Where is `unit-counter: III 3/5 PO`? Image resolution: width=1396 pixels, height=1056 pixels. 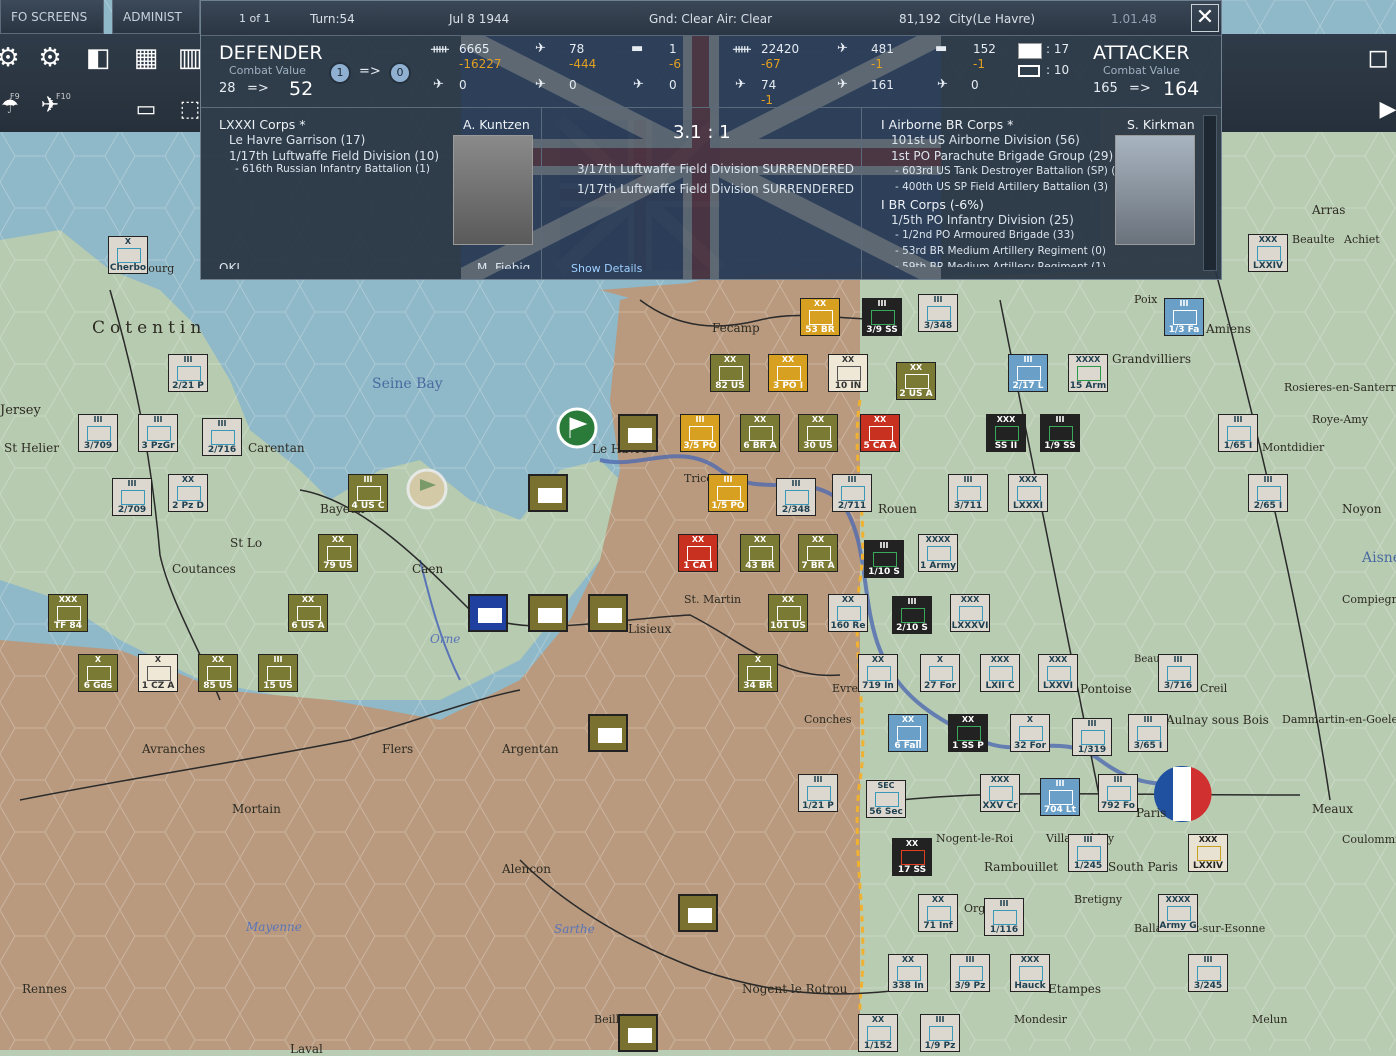
unit-counter: III 3/5 PO is located at coordinates (700, 433).